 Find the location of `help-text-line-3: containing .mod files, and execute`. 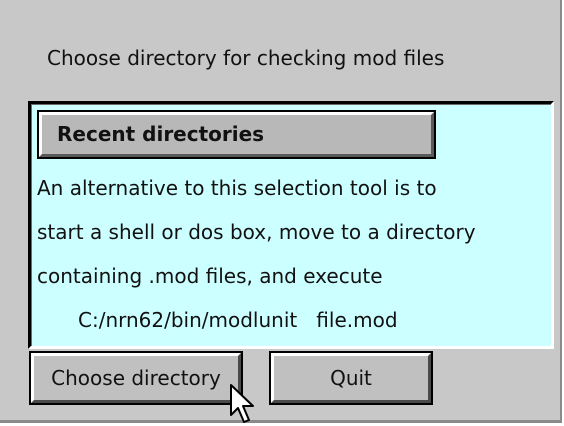

help-text-line-3: containing .mod files, and execute is located at coordinates (210, 276).